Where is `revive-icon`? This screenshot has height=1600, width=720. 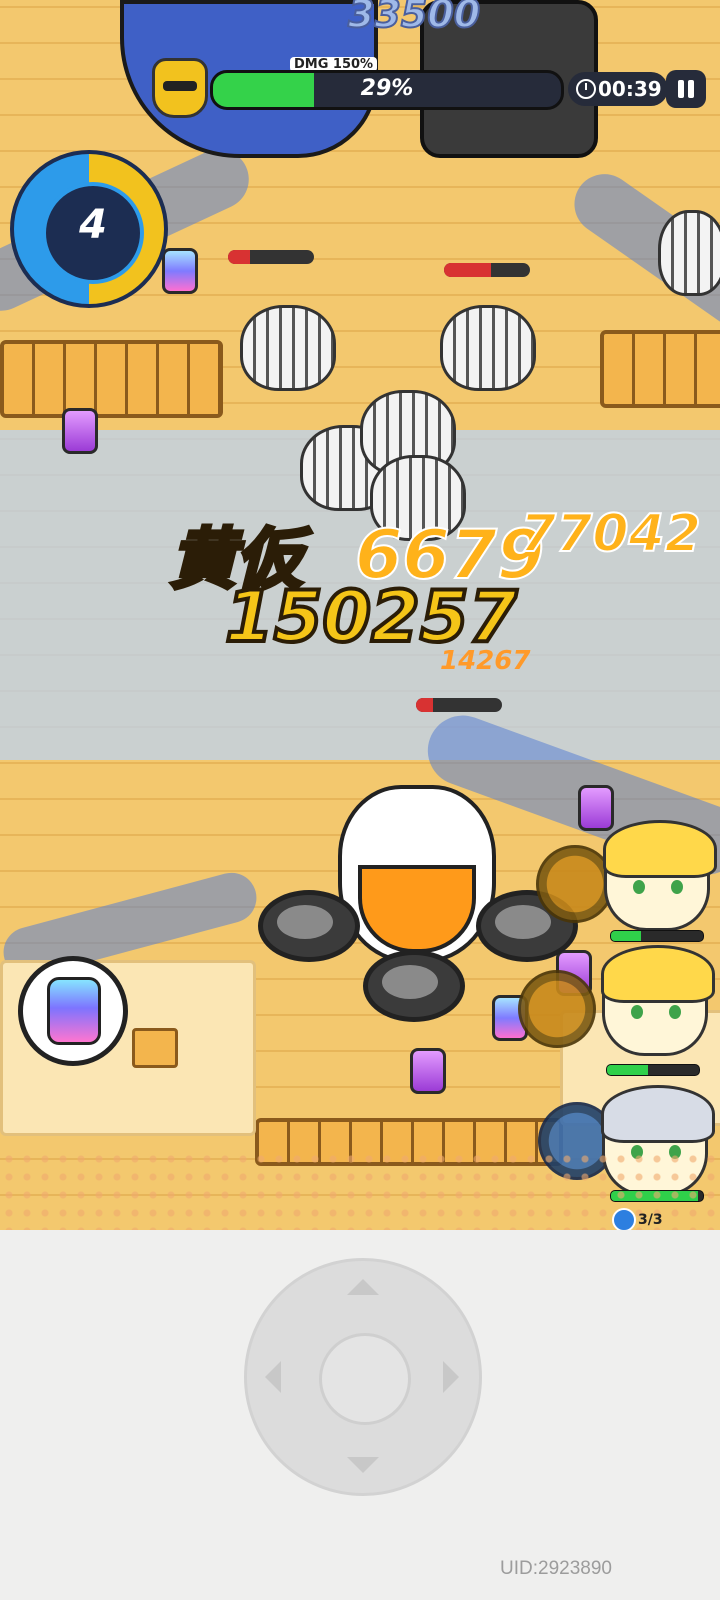 revive-icon is located at coordinates (624, 1219).